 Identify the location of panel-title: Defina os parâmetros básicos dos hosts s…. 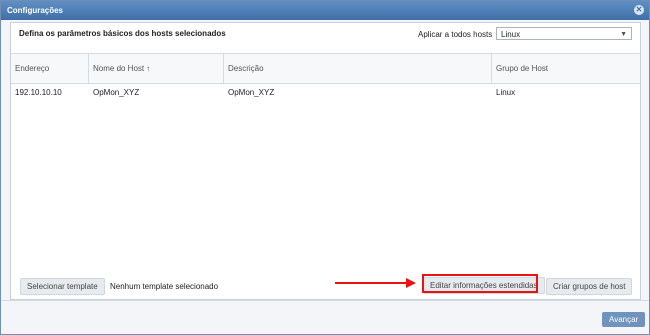
(122, 33).